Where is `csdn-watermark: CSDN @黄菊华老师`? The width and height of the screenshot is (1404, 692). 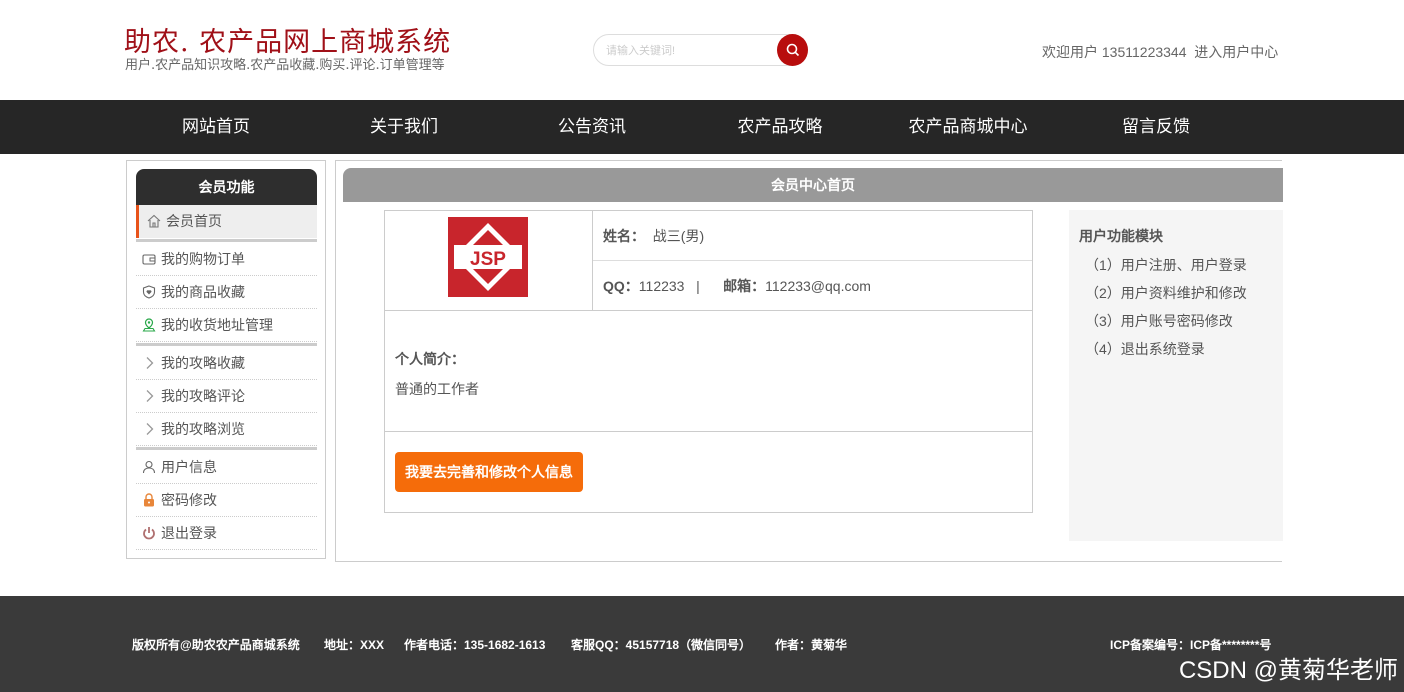
csdn-watermark: CSDN @黄菊华老师 is located at coordinates (1288, 670).